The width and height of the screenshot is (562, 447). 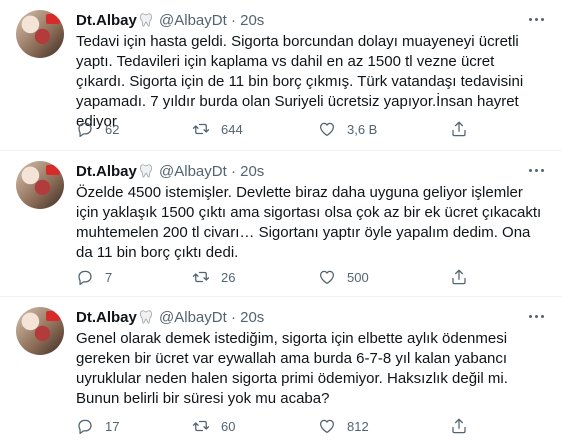 I want to click on retweet-count: 26, so click(x=228, y=277).